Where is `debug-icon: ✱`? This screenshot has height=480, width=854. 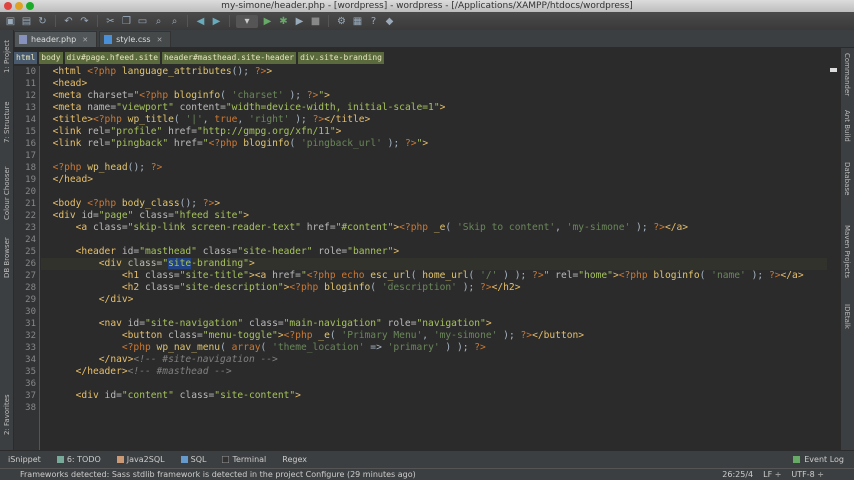 debug-icon: ✱ is located at coordinates (283, 21).